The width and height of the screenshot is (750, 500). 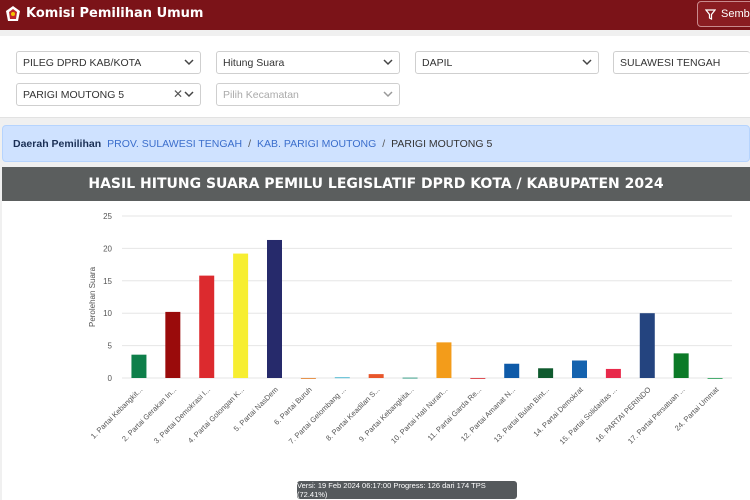 I want to click on election-type-value: PILEG DPRD KAB/KOTA, so click(x=82, y=62).